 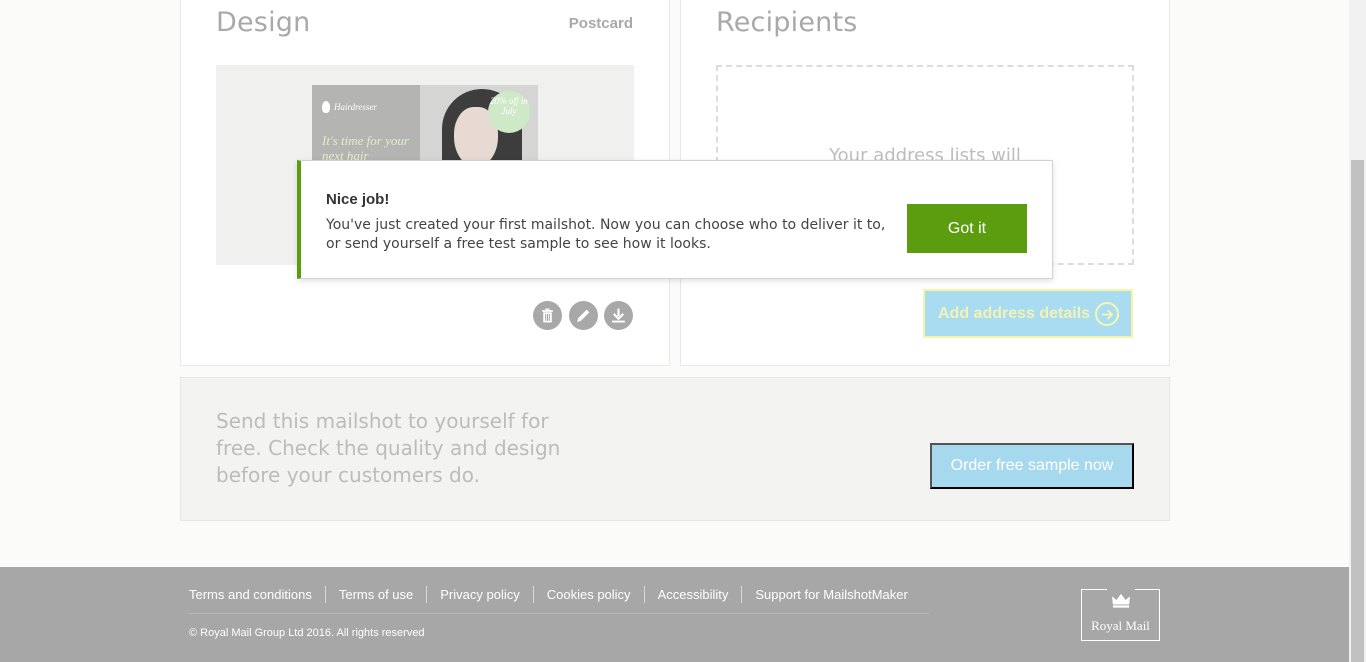 I want to click on postcard-brand-name: Hairdresser, so click(x=355, y=107).